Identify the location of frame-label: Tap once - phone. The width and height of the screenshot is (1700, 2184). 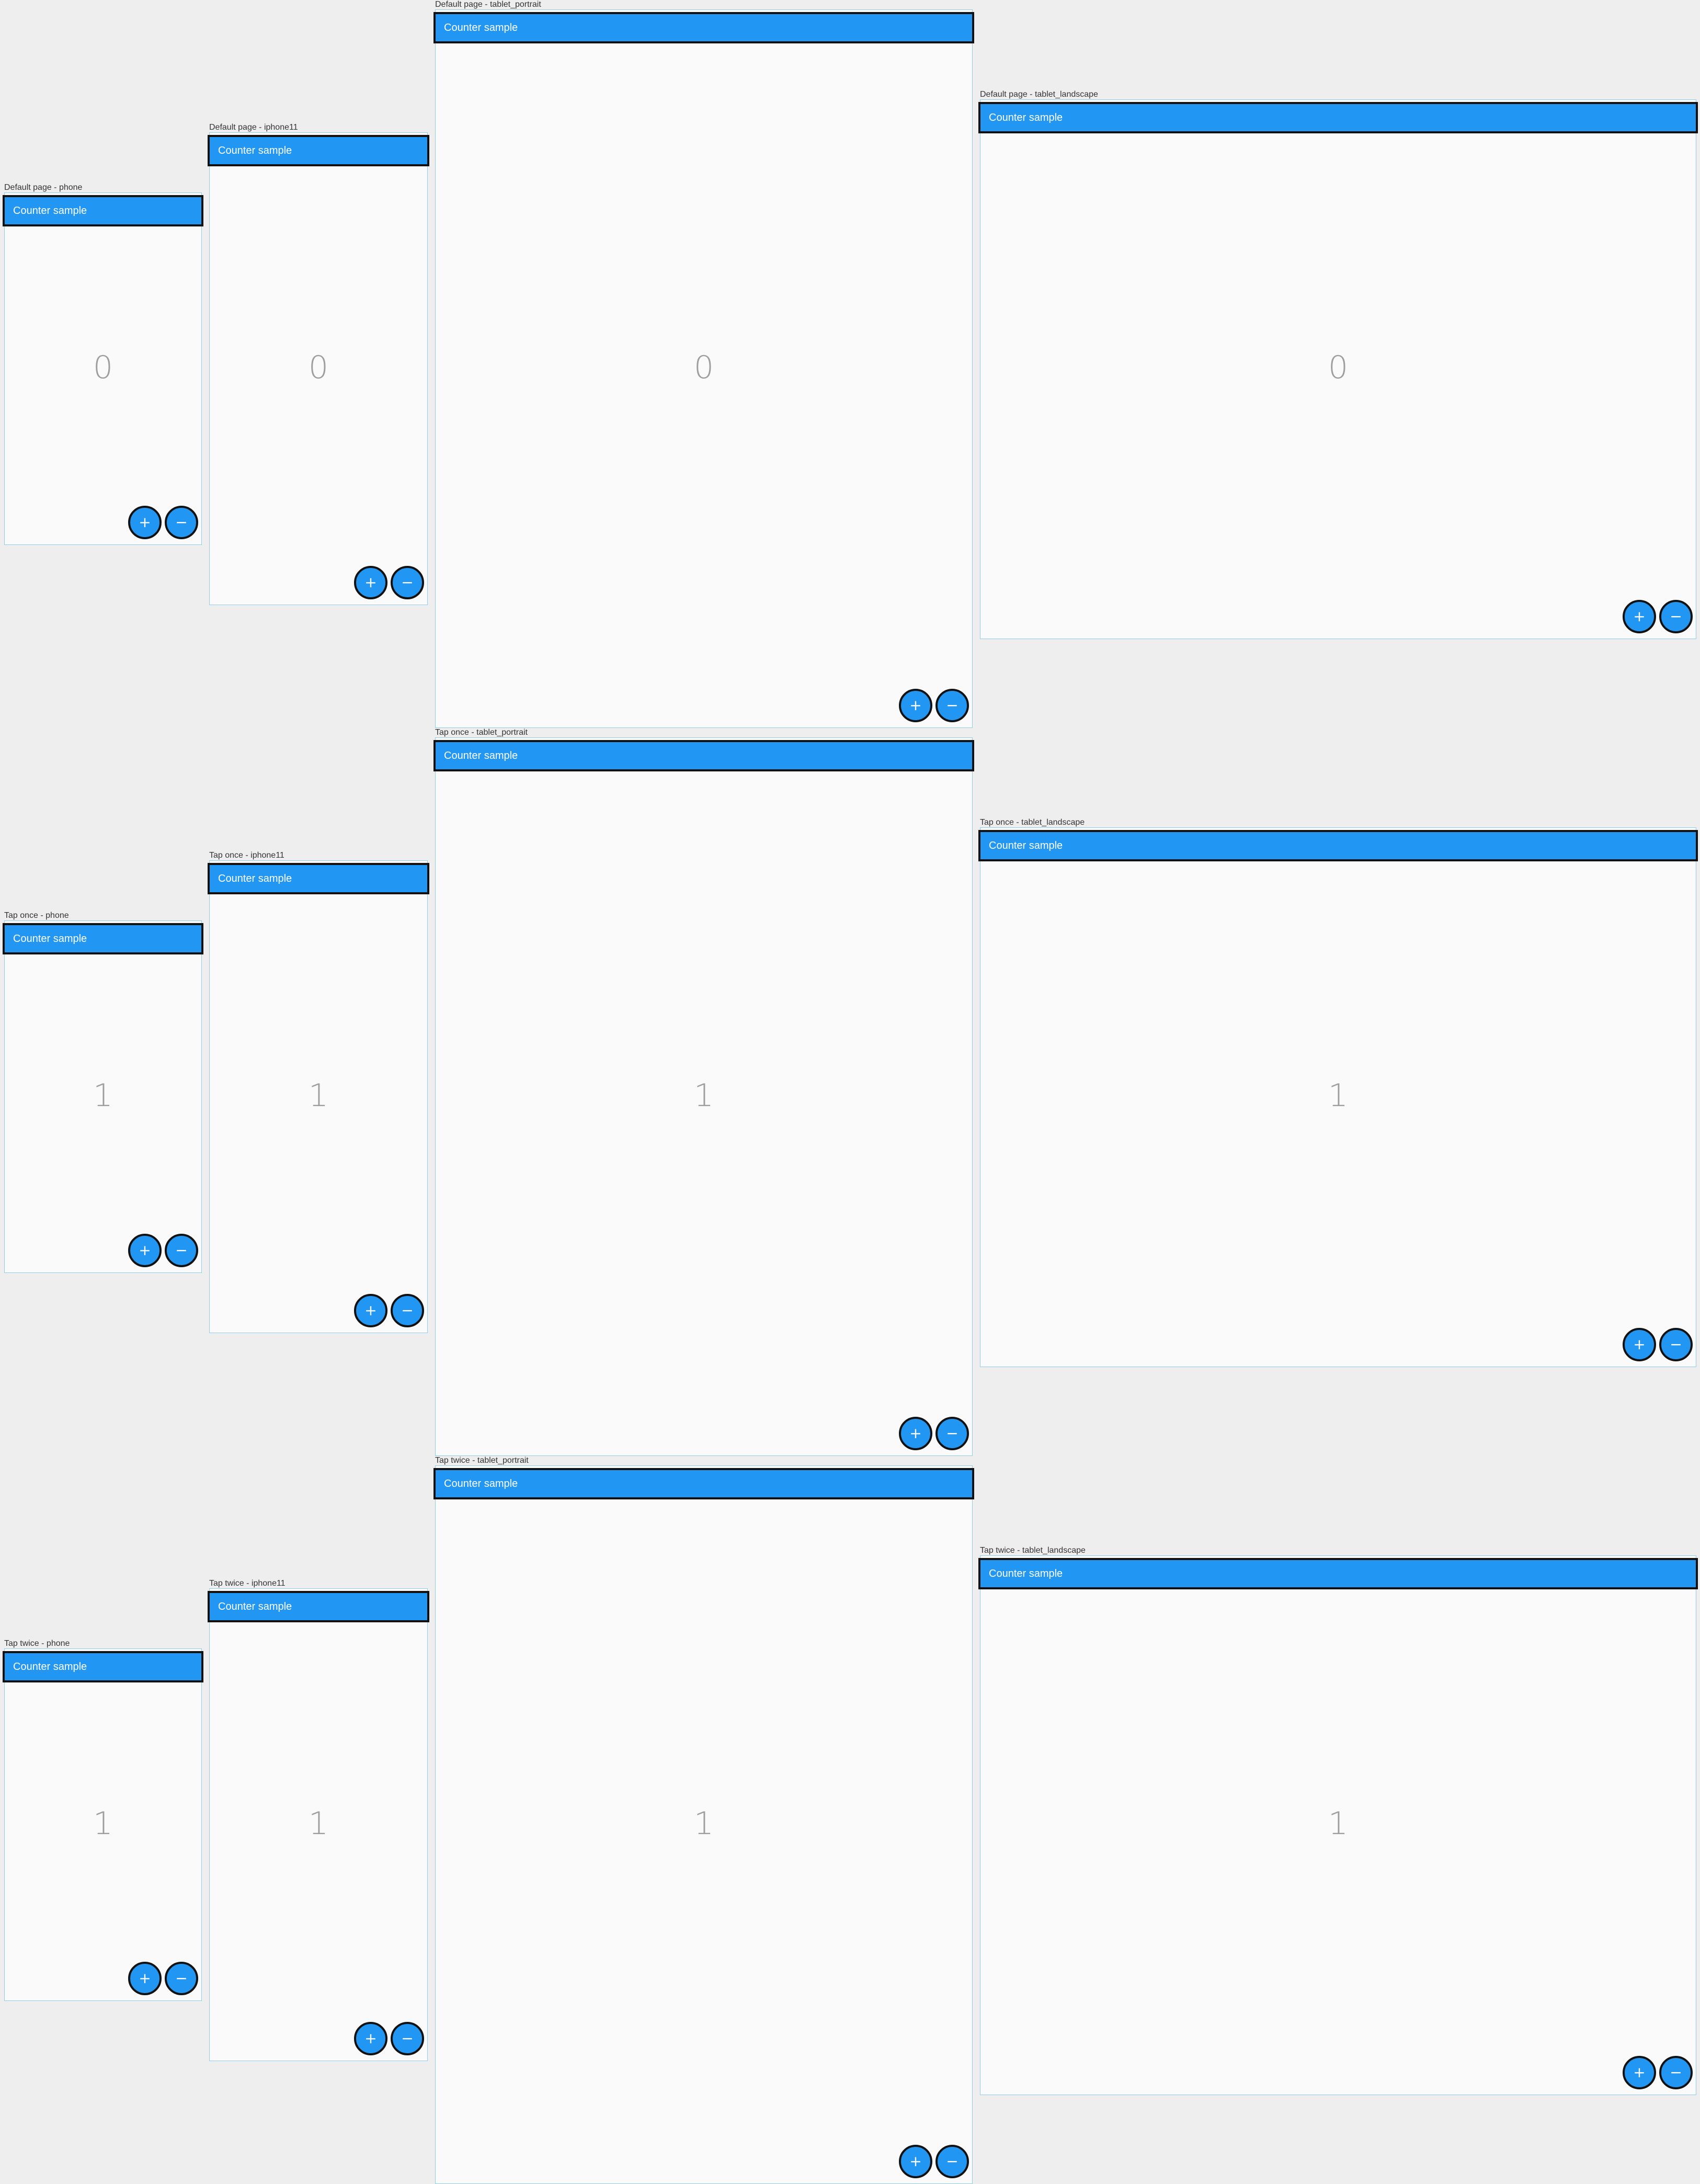
(36, 915).